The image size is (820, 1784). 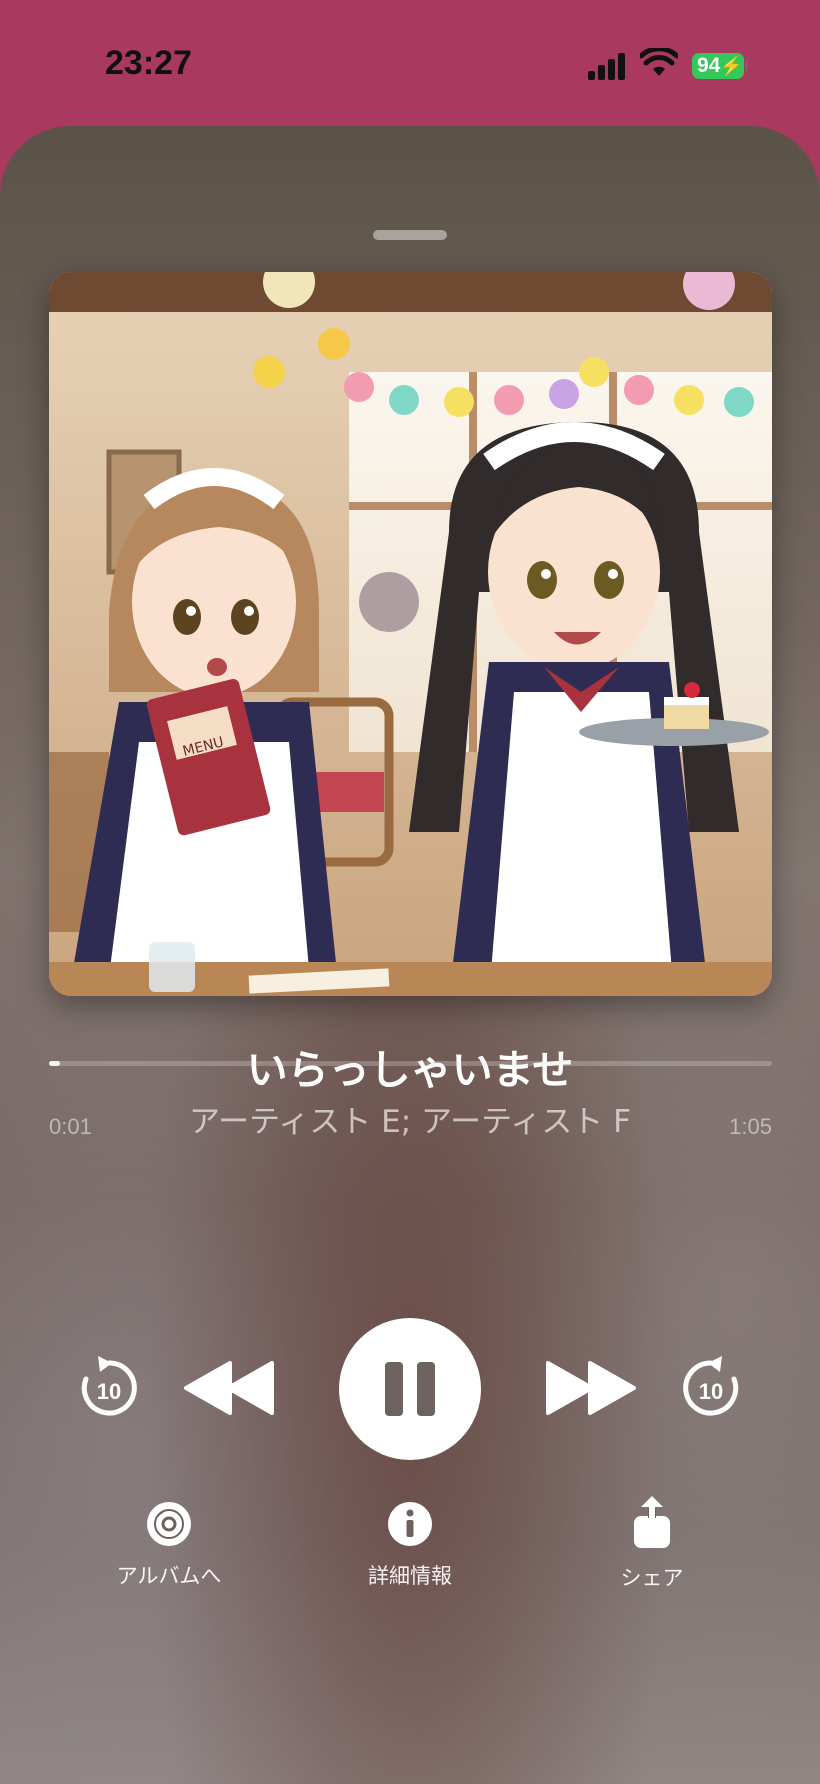 I want to click on info-icon, so click(x=410, y=1524).